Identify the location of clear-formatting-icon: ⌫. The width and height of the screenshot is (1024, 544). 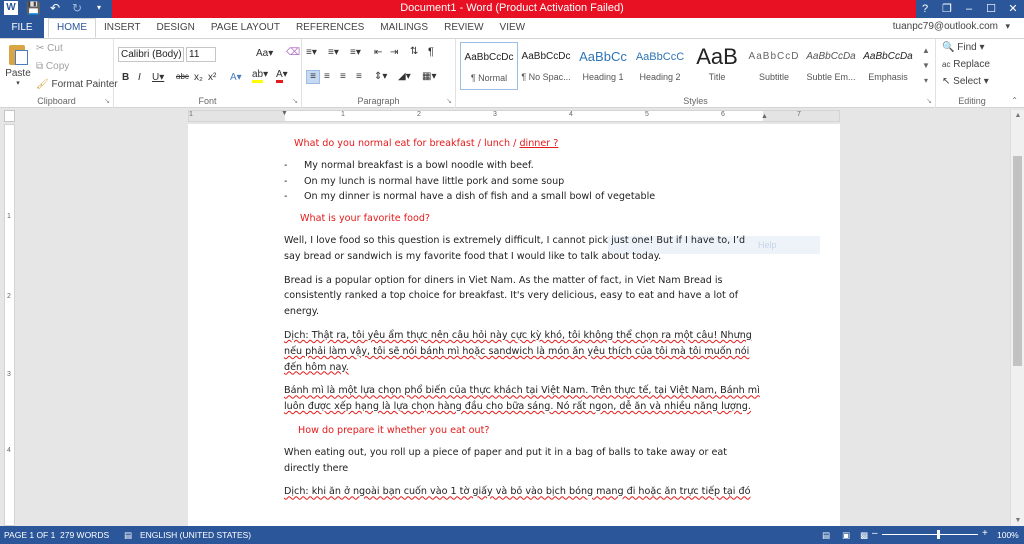
(293, 52).